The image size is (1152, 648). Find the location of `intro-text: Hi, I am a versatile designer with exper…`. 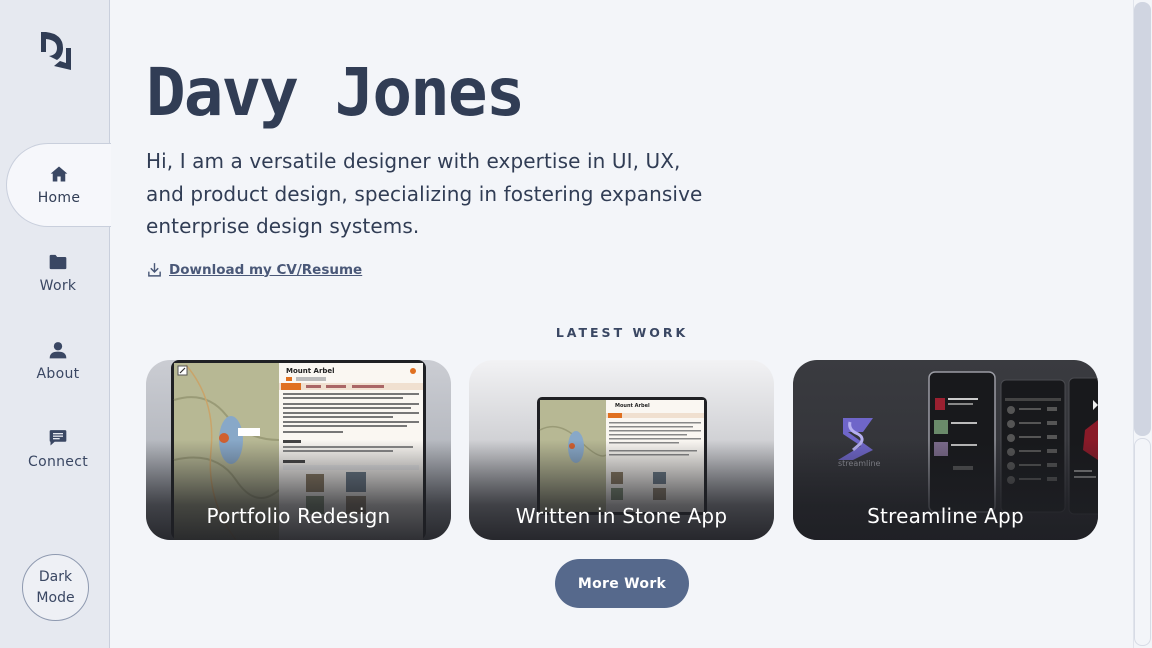

intro-text: Hi, I am a versatile designer with exper… is located at coordinates (424, 193).